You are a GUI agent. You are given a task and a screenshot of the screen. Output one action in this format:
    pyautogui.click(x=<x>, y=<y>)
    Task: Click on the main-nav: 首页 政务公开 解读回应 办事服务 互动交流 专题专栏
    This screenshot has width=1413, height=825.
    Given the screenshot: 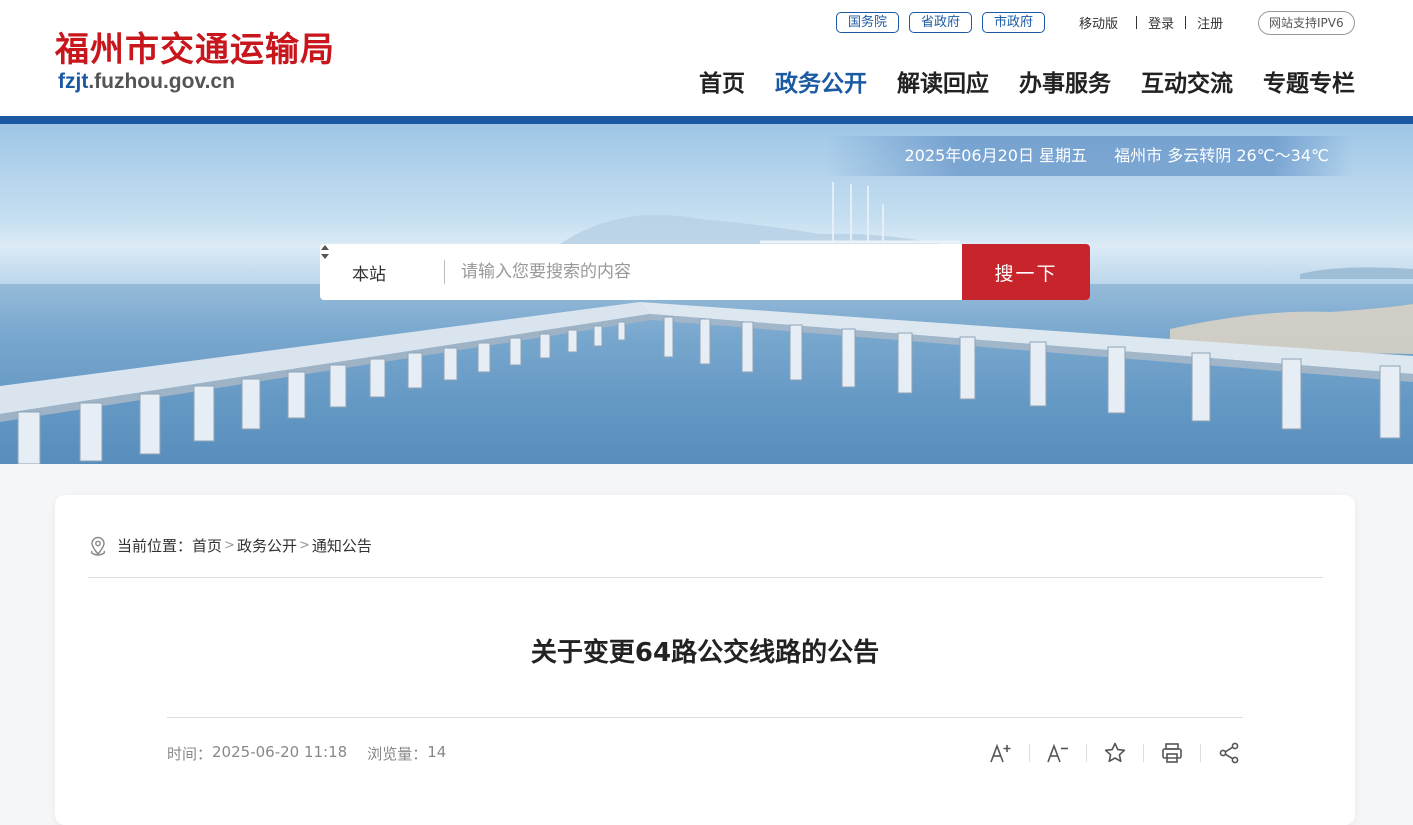 What is the action you would take?
    pyautogui.click(x=1012, y=81)
    